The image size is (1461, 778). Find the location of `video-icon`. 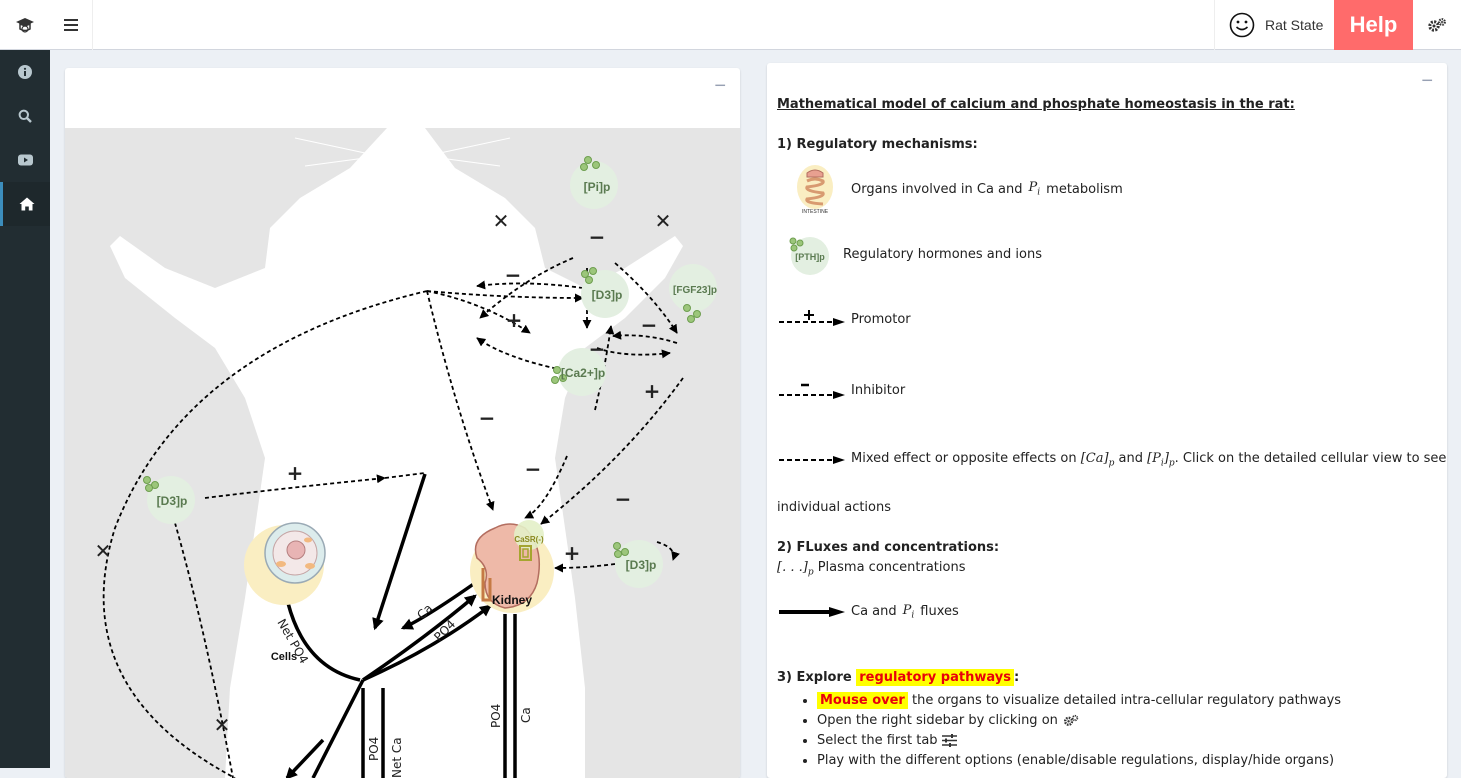

video-icon is located at coordinates (25, 160).